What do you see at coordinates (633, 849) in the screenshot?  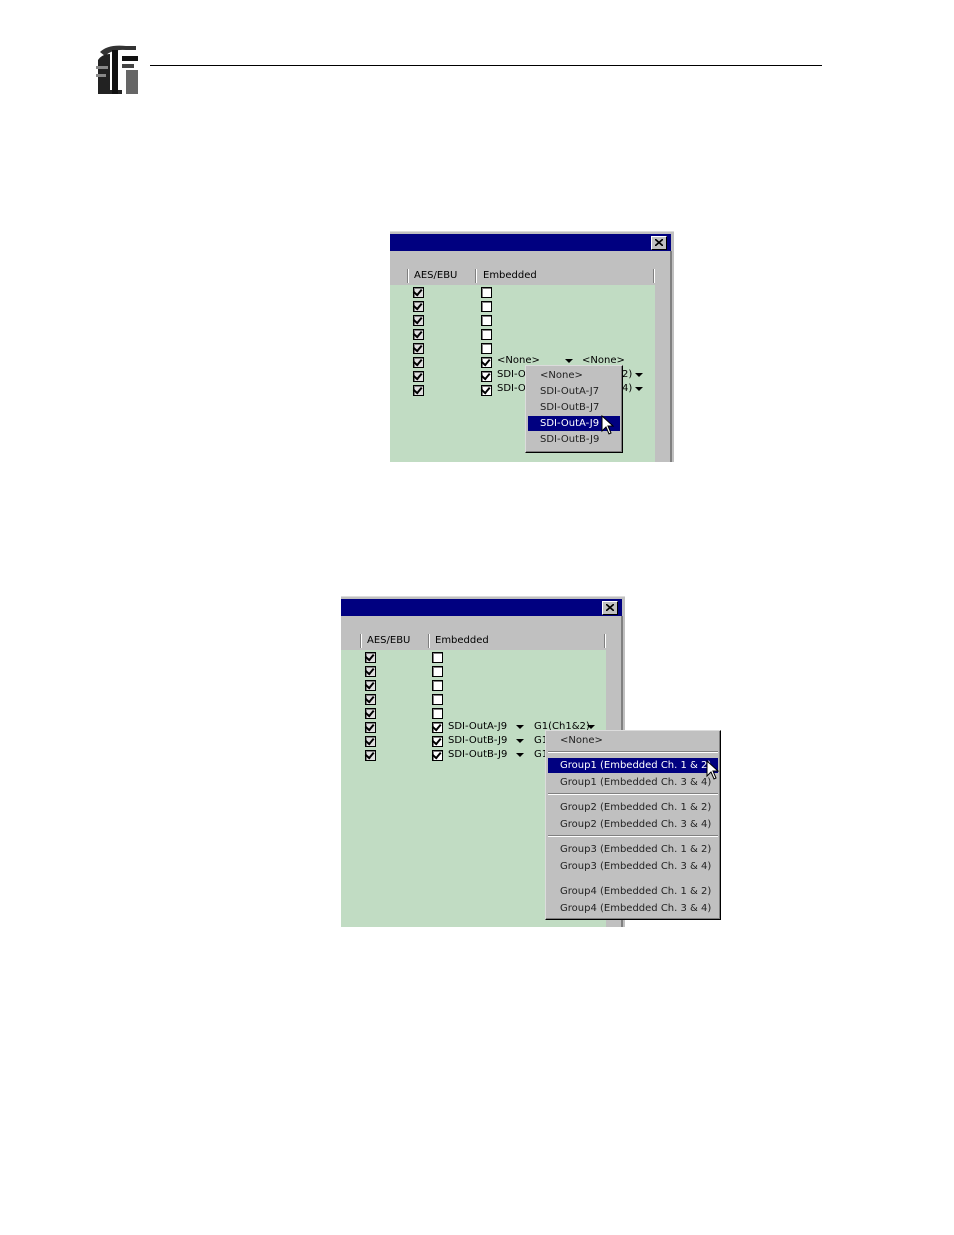 I see `menu-item: Group3 (Embedded Ch. 1 & 2)` at bounding box center [633, 849].